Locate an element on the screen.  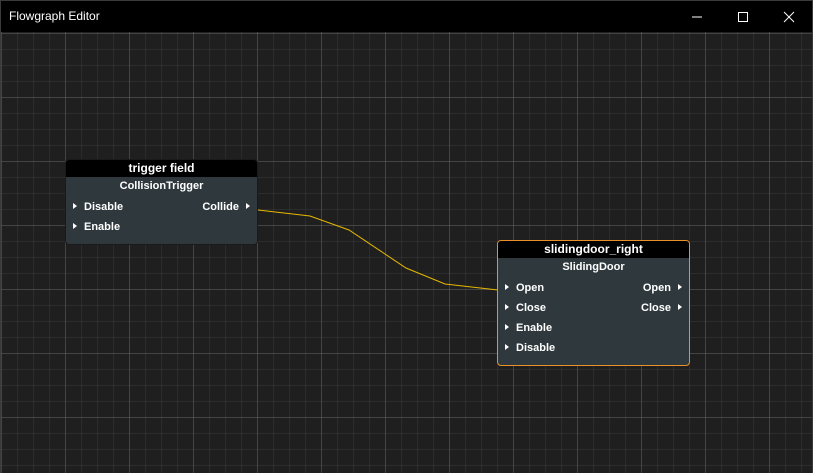
input-port-open: Open is located at coordinates (524, 288).